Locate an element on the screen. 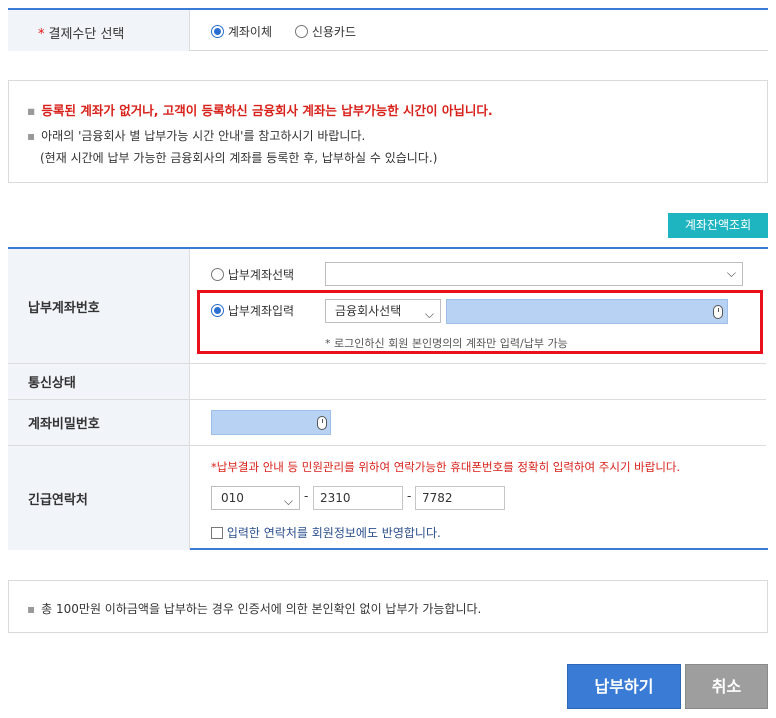 The image size is (776, 718). sync-contact-checkbox-row: 입력한 연락처를 회원정보에도 반영합니다. is located at coordinates (326, 532).